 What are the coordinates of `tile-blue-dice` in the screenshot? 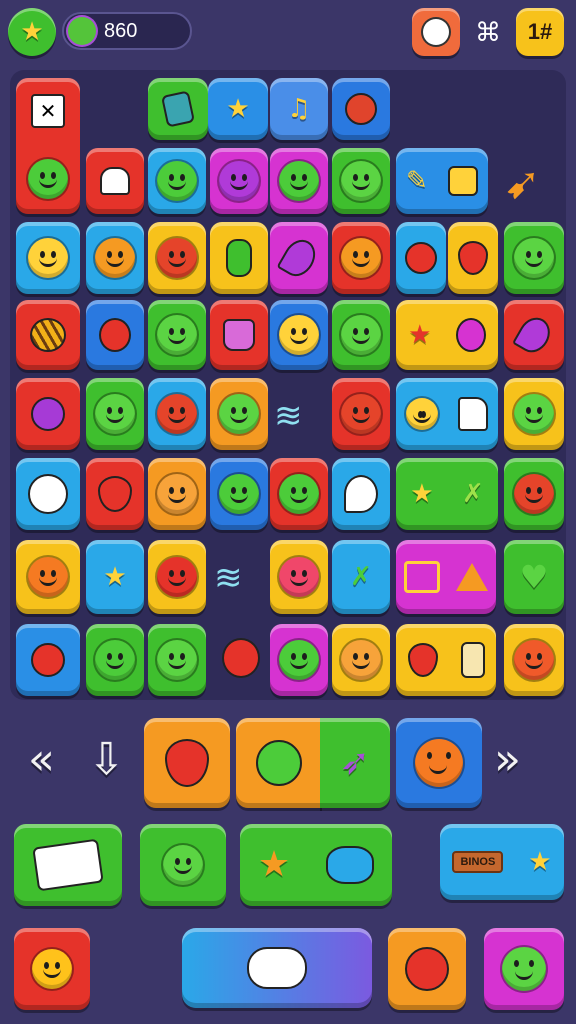 It's located at (48, 494).